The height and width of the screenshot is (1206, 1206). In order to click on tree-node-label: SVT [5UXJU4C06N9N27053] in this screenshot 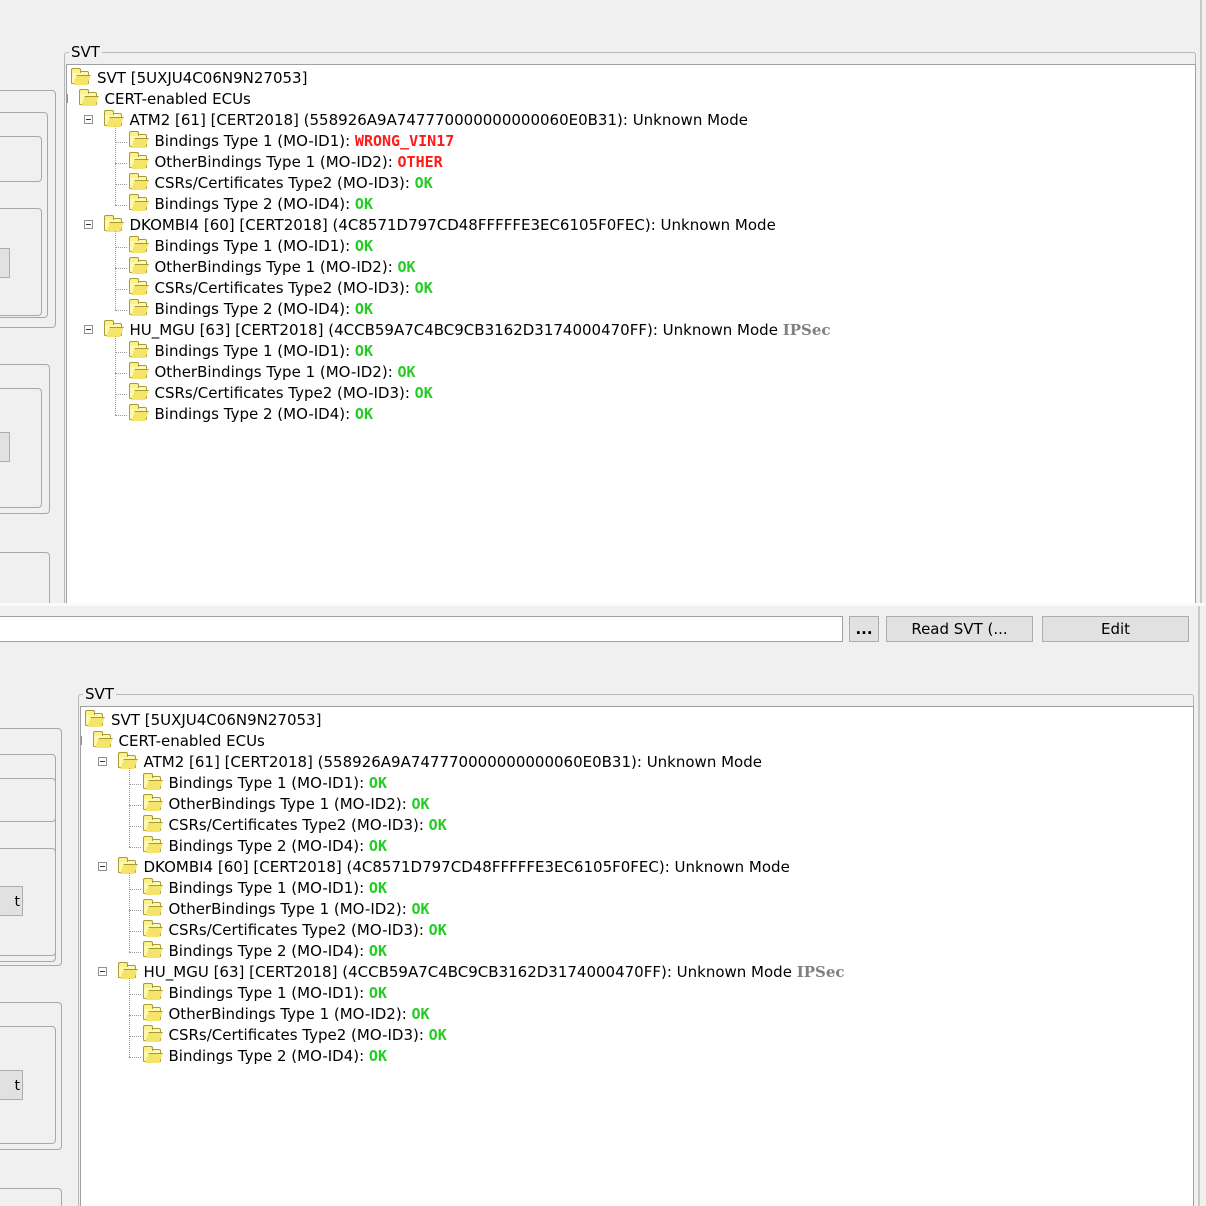, I will do `click(216, 720)`.